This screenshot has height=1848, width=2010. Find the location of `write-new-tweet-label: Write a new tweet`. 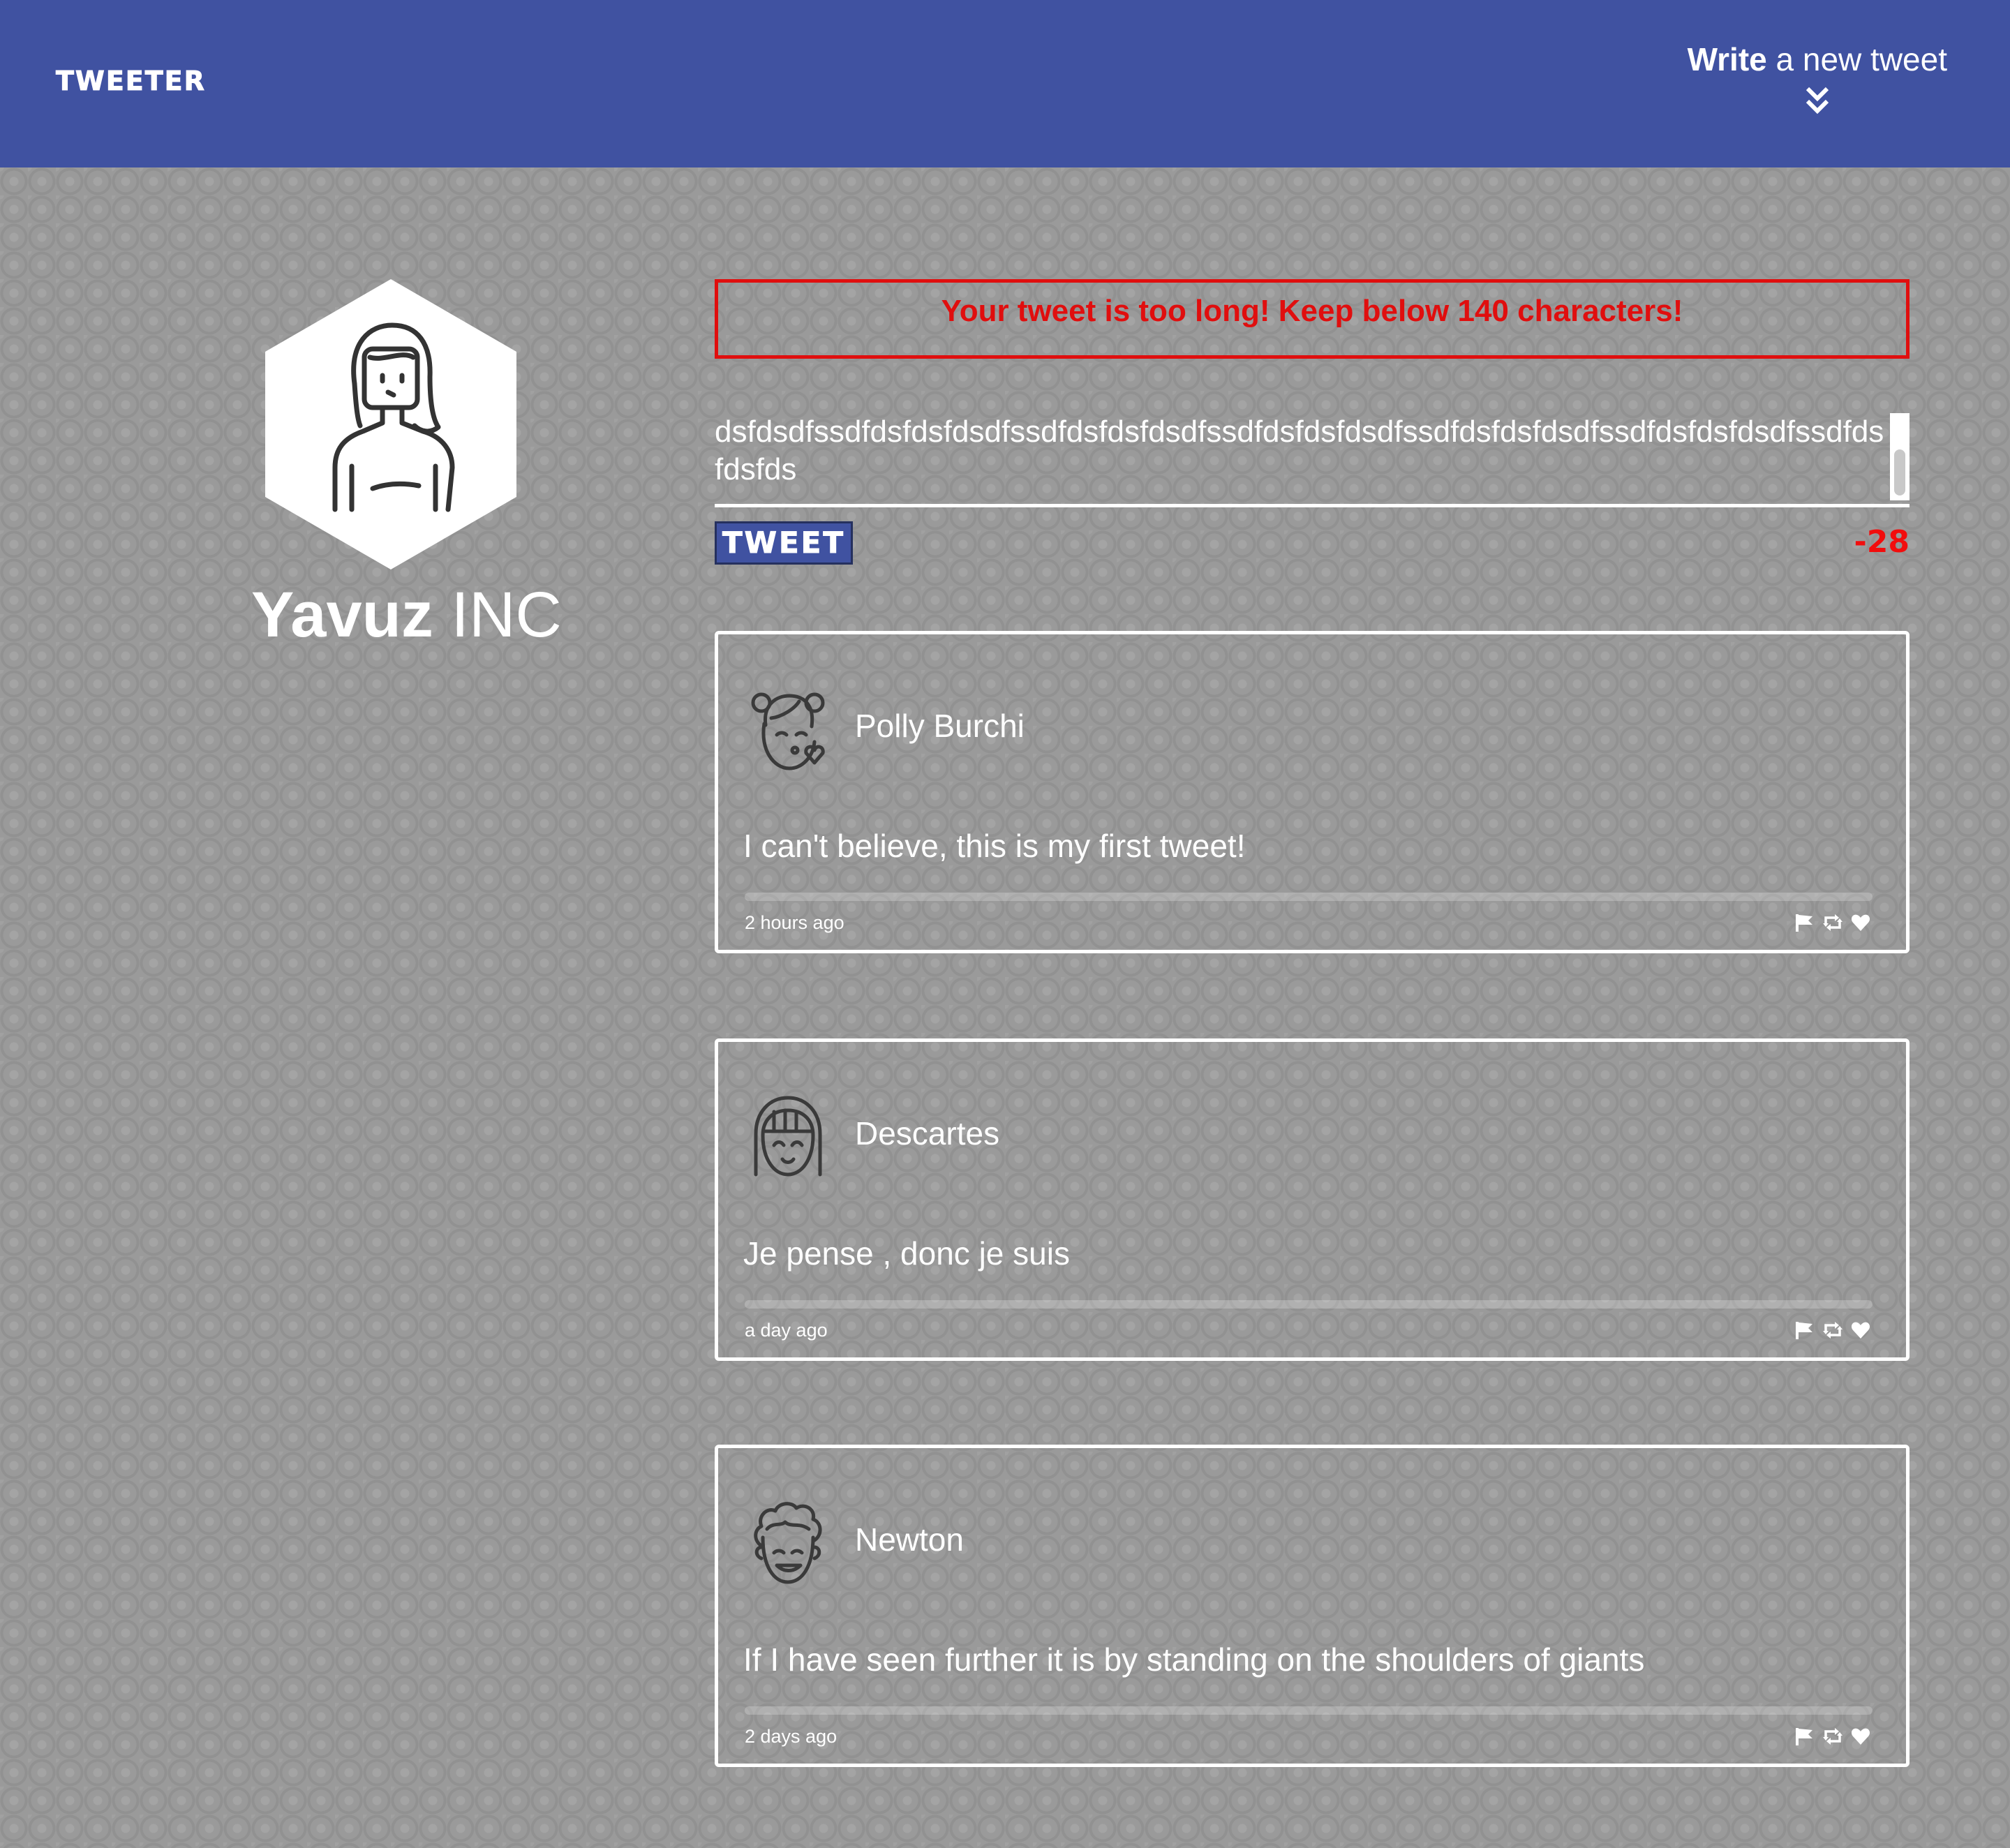

write-new-tweet-label: Write a new tweet is located at coordinates (1817, 59).